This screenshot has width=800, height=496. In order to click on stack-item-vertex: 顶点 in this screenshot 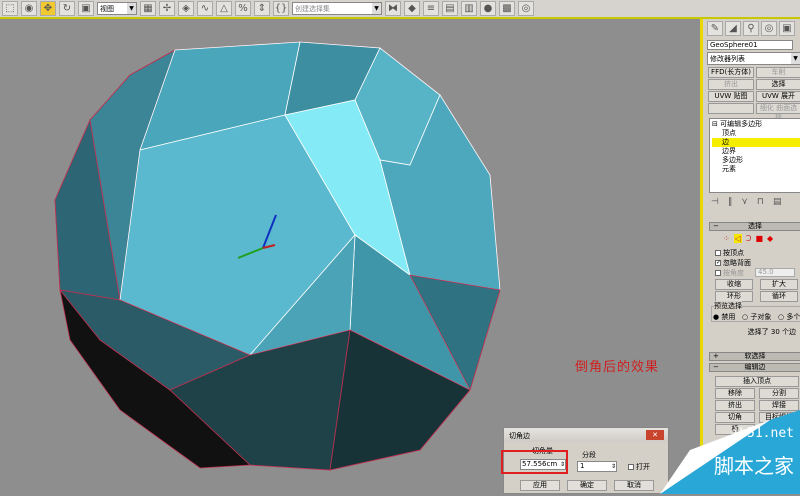, I will do `click(756, 133)`.